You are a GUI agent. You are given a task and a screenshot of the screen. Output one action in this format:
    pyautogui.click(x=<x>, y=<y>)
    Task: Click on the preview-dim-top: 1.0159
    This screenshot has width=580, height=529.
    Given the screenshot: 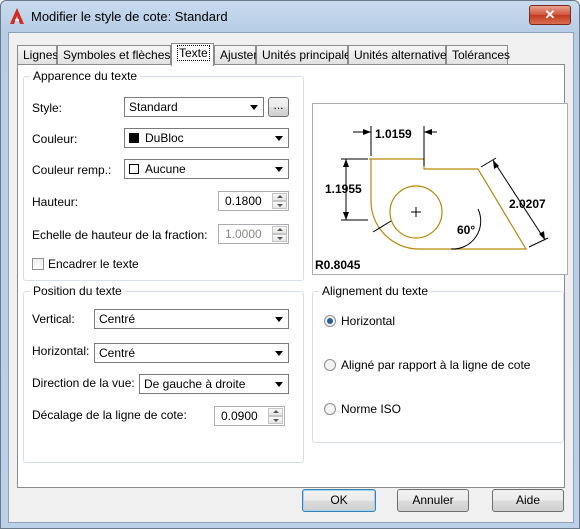 What is the action you would take?
    pyautogui.click(x=393, y=134)
    